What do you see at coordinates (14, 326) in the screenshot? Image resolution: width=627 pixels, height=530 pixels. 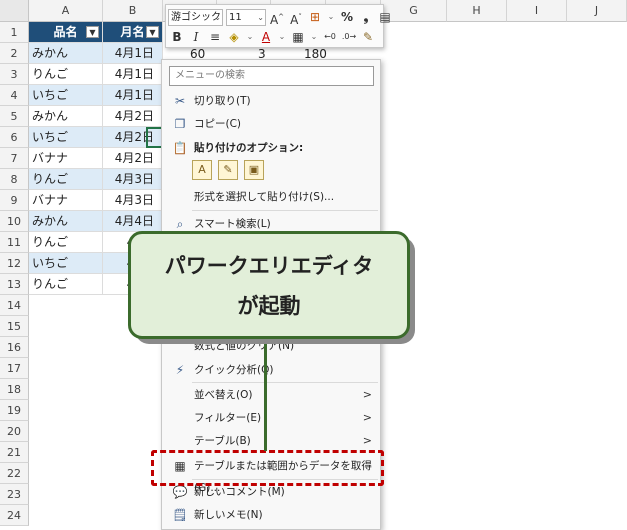 I see `row-header: 15` at bounding box center [14, 326].